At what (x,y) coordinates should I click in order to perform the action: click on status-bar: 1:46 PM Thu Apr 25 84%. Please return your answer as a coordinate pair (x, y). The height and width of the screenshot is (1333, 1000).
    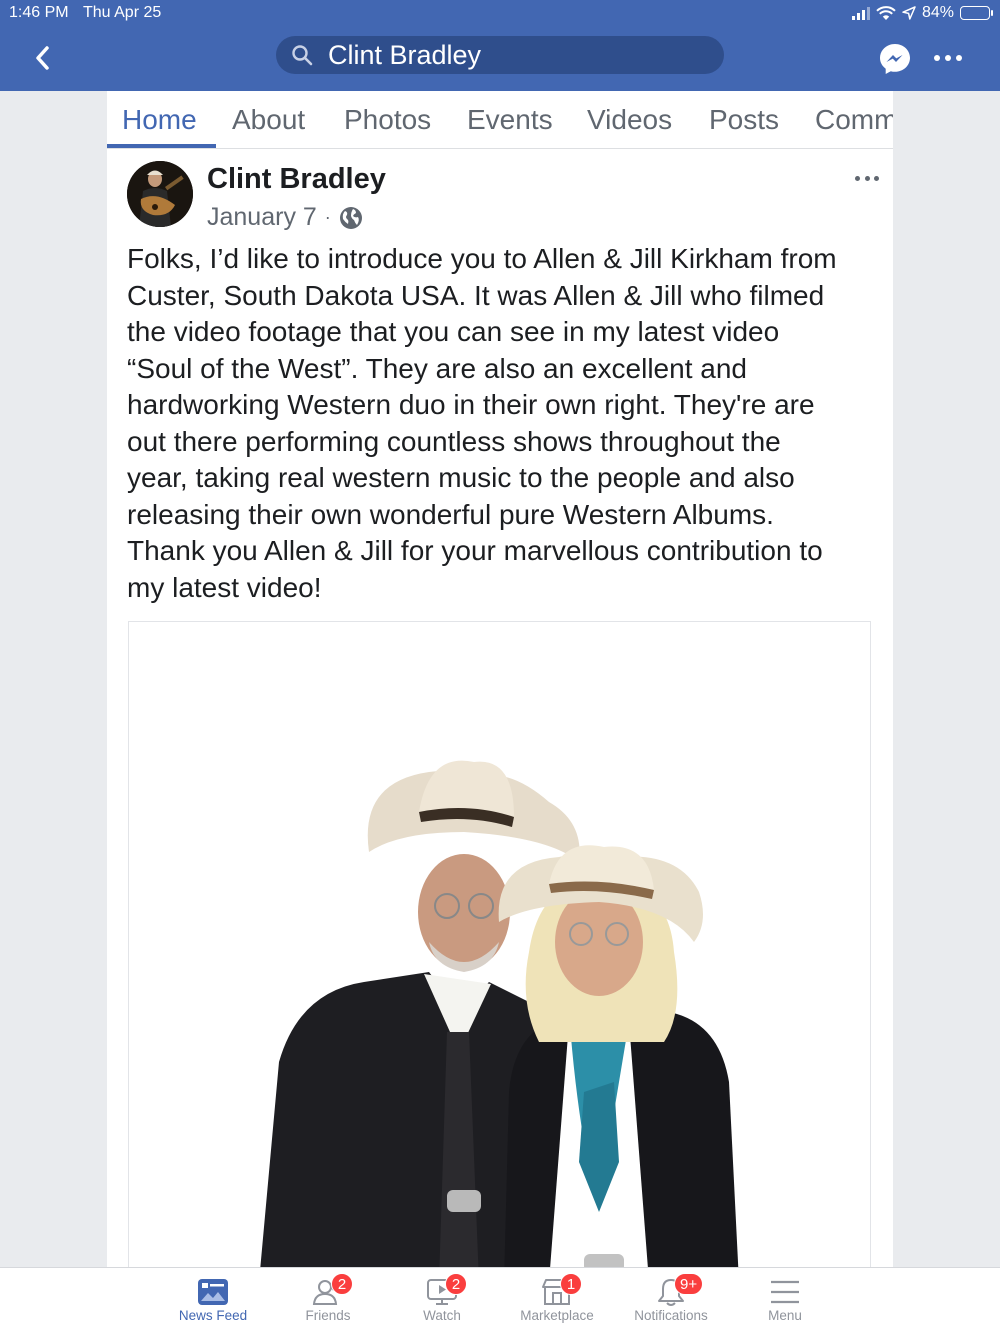
    Looking at the image, I should click on (500, 13).